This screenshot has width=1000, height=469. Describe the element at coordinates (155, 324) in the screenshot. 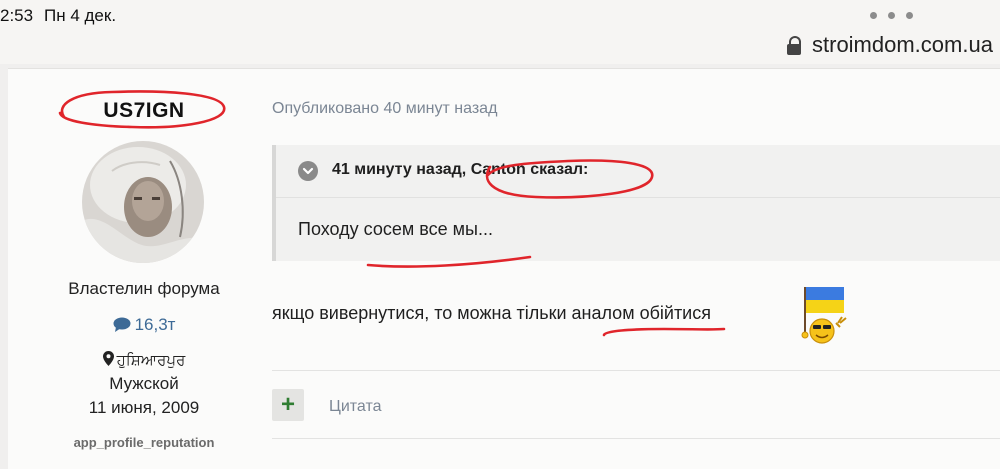

I see `post-count-value: 16,3т` at that location.